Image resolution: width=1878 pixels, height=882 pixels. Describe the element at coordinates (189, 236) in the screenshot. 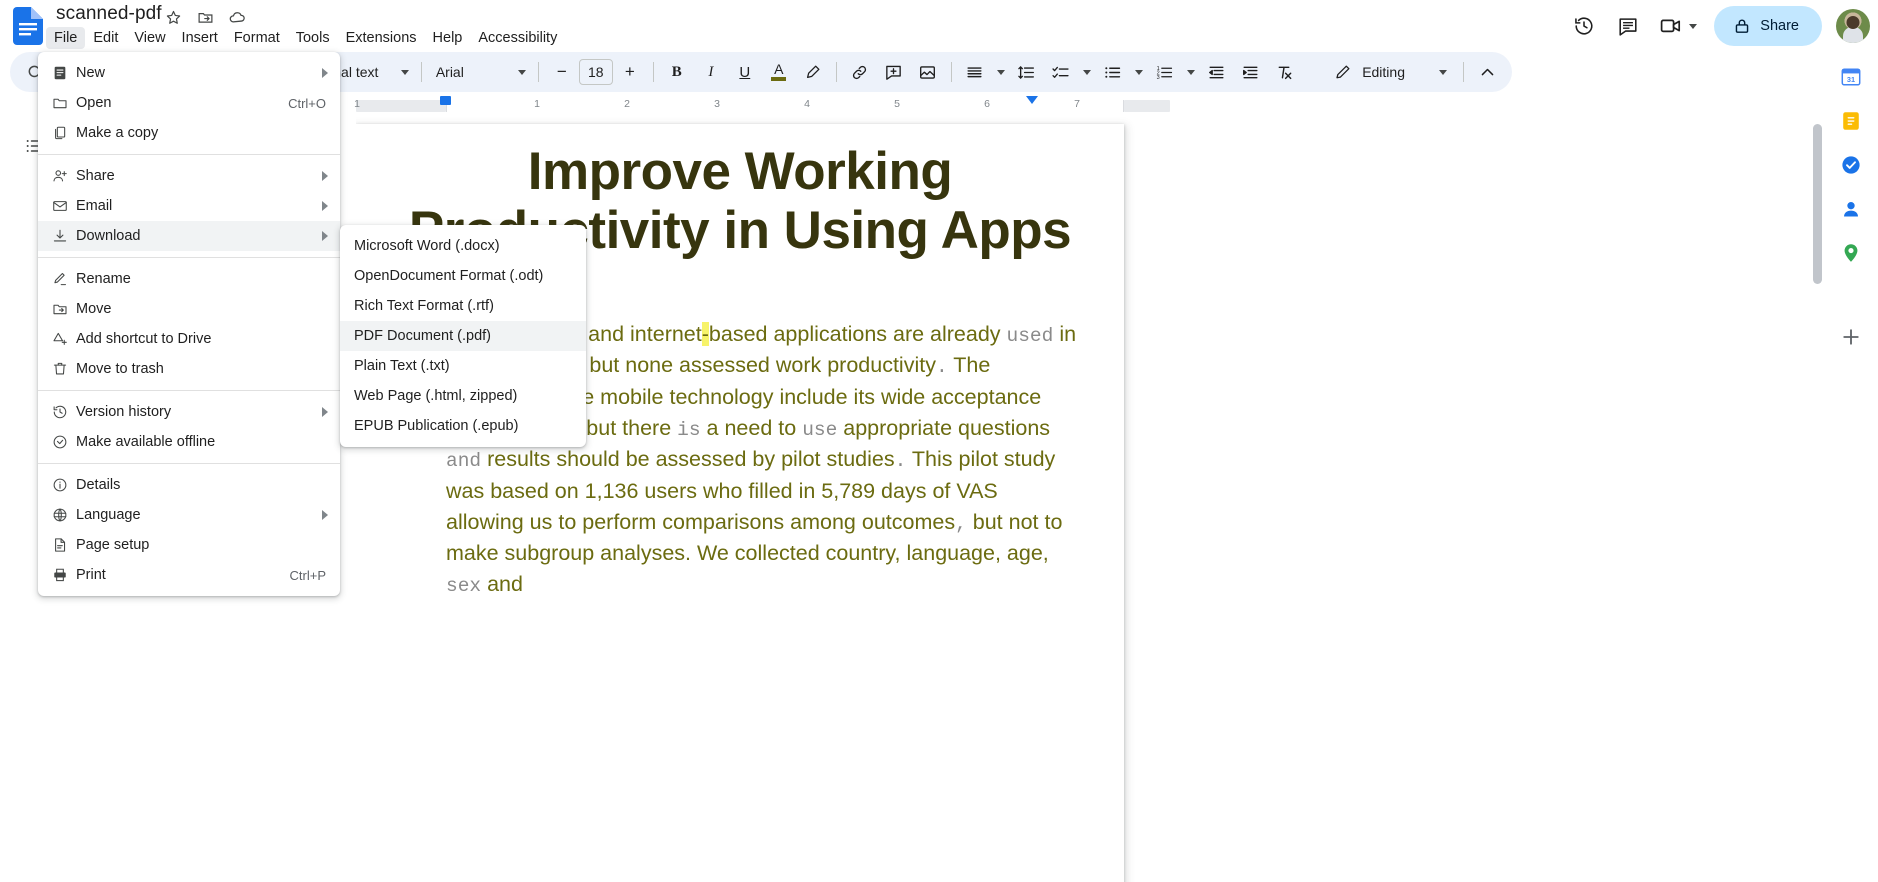

I see `file-menu-item-download: Download` at that location.